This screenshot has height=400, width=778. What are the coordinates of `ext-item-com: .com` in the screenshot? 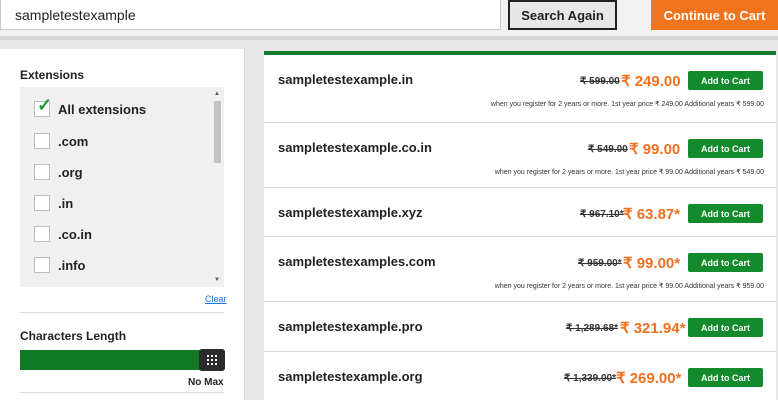 It's located at (61, 141).